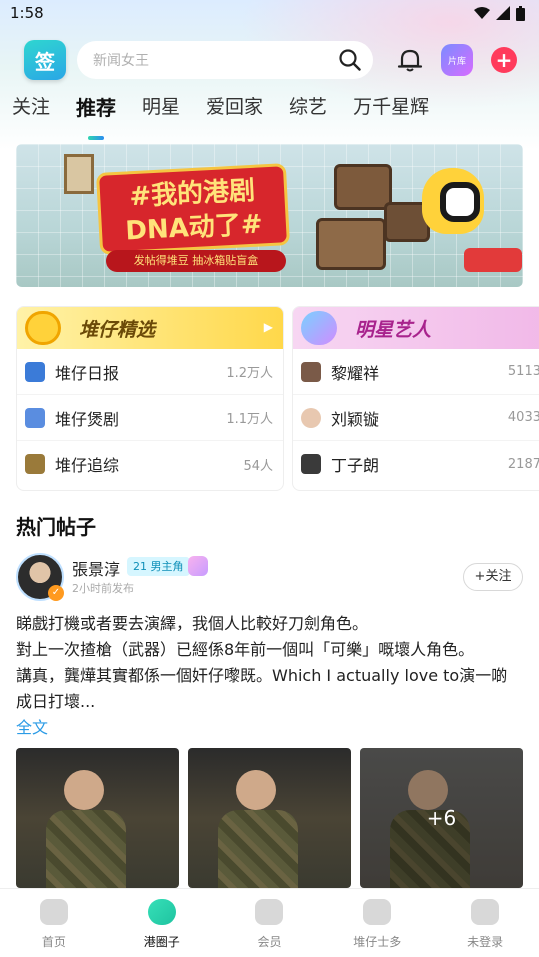 The image size is (539, 957). I want to click on list-item-count: 2187, so click(523, 464).